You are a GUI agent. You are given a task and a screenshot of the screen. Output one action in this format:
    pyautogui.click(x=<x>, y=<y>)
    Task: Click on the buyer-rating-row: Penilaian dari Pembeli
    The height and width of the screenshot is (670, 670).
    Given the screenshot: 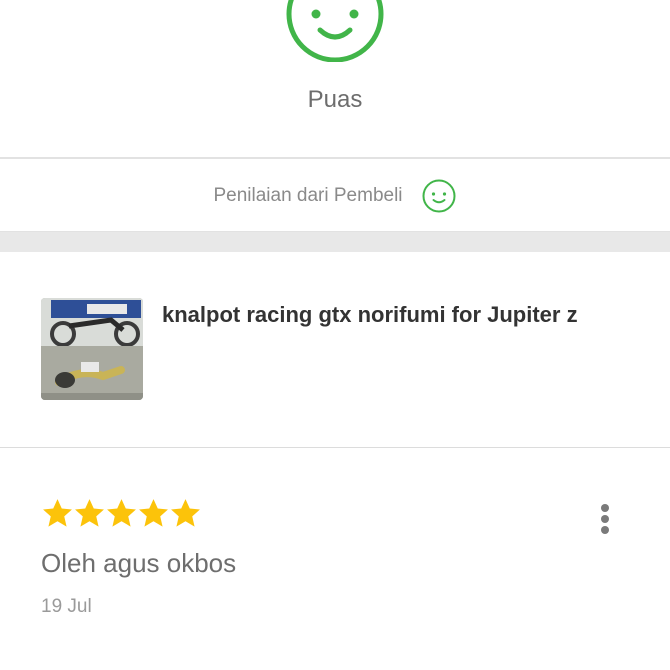 What is the action you would take?
    pyautogui.click(x=335, y=196)
    